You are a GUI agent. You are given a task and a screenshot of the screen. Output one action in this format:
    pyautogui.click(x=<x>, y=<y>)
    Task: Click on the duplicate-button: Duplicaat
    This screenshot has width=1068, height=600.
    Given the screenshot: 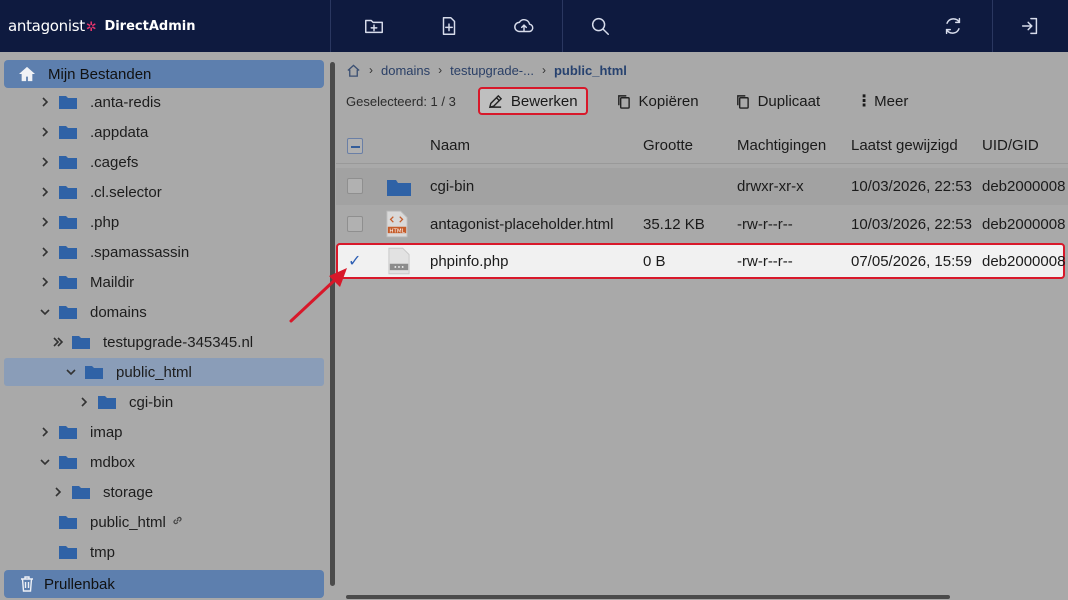 What is the action you would take?
    pyautogui.click(x=778, y=101)
    